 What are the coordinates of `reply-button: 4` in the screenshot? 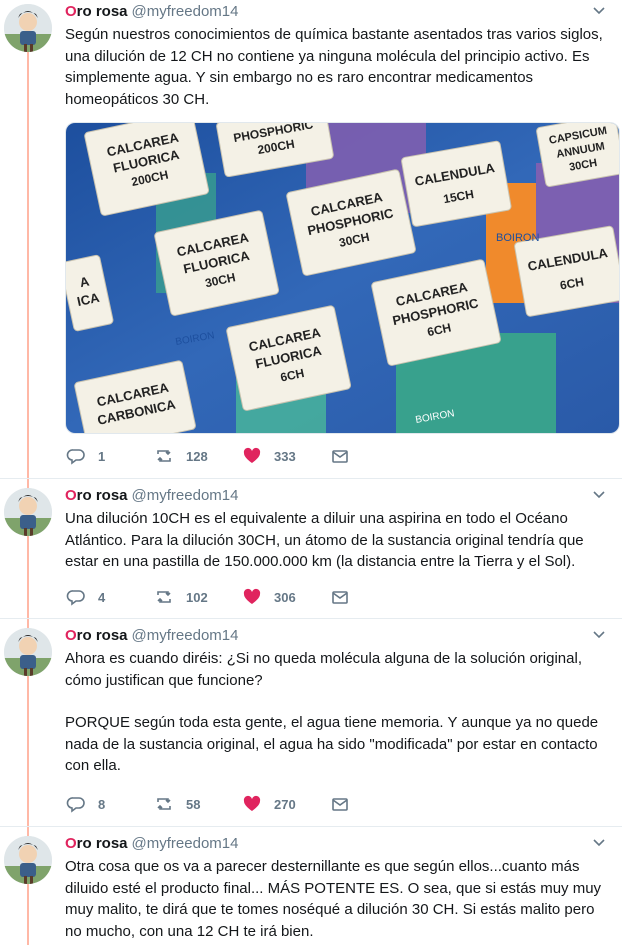 It's located at (110, 597).